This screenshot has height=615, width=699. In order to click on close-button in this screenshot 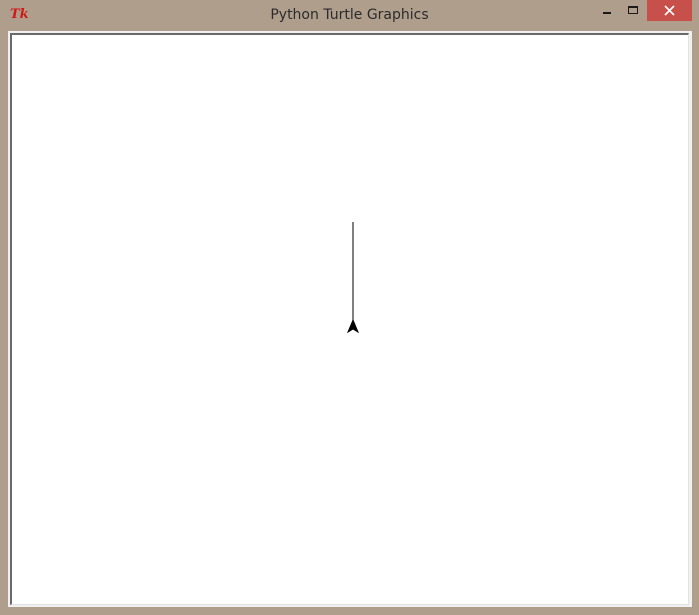, I will do `click(669, 10)`.